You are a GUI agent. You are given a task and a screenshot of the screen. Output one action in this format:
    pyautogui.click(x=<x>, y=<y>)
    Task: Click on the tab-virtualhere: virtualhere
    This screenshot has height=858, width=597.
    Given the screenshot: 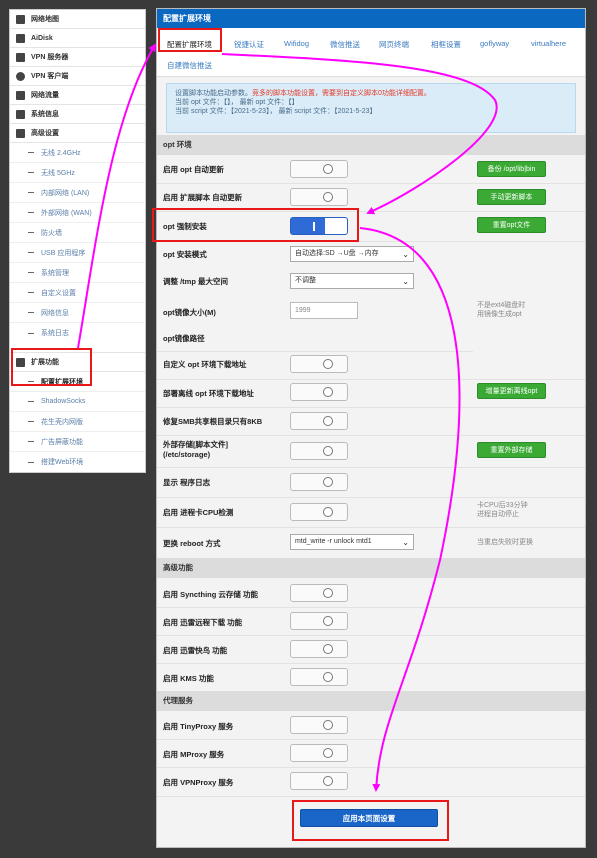 What is the action you would take?
    pyautogui.click(x=548, y=43)
    